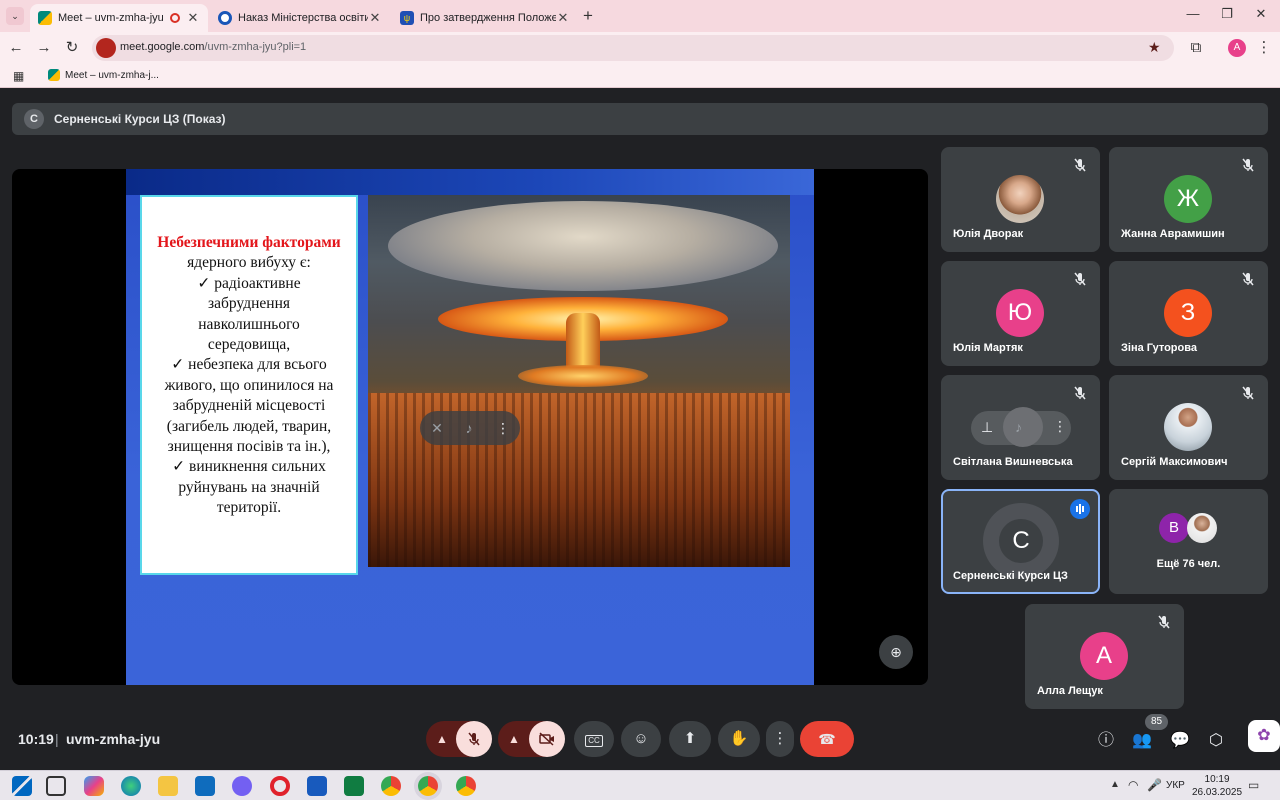 Image resolution: width=1280 pixels, height=800 pixels. Describe the element at coordinates (391, 786) in the screenshot. I see `chrome-icon` at that location.